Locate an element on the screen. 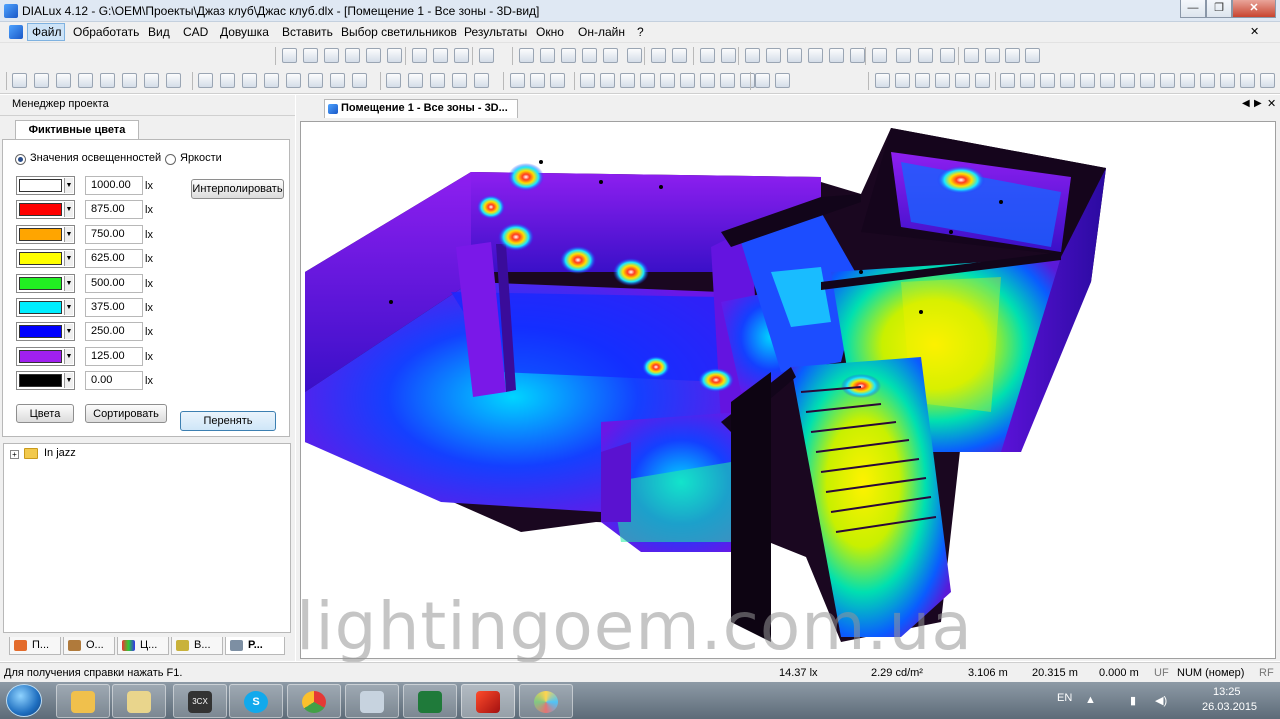  taskbar-skype-button: S is located at coordinates (256, 701).